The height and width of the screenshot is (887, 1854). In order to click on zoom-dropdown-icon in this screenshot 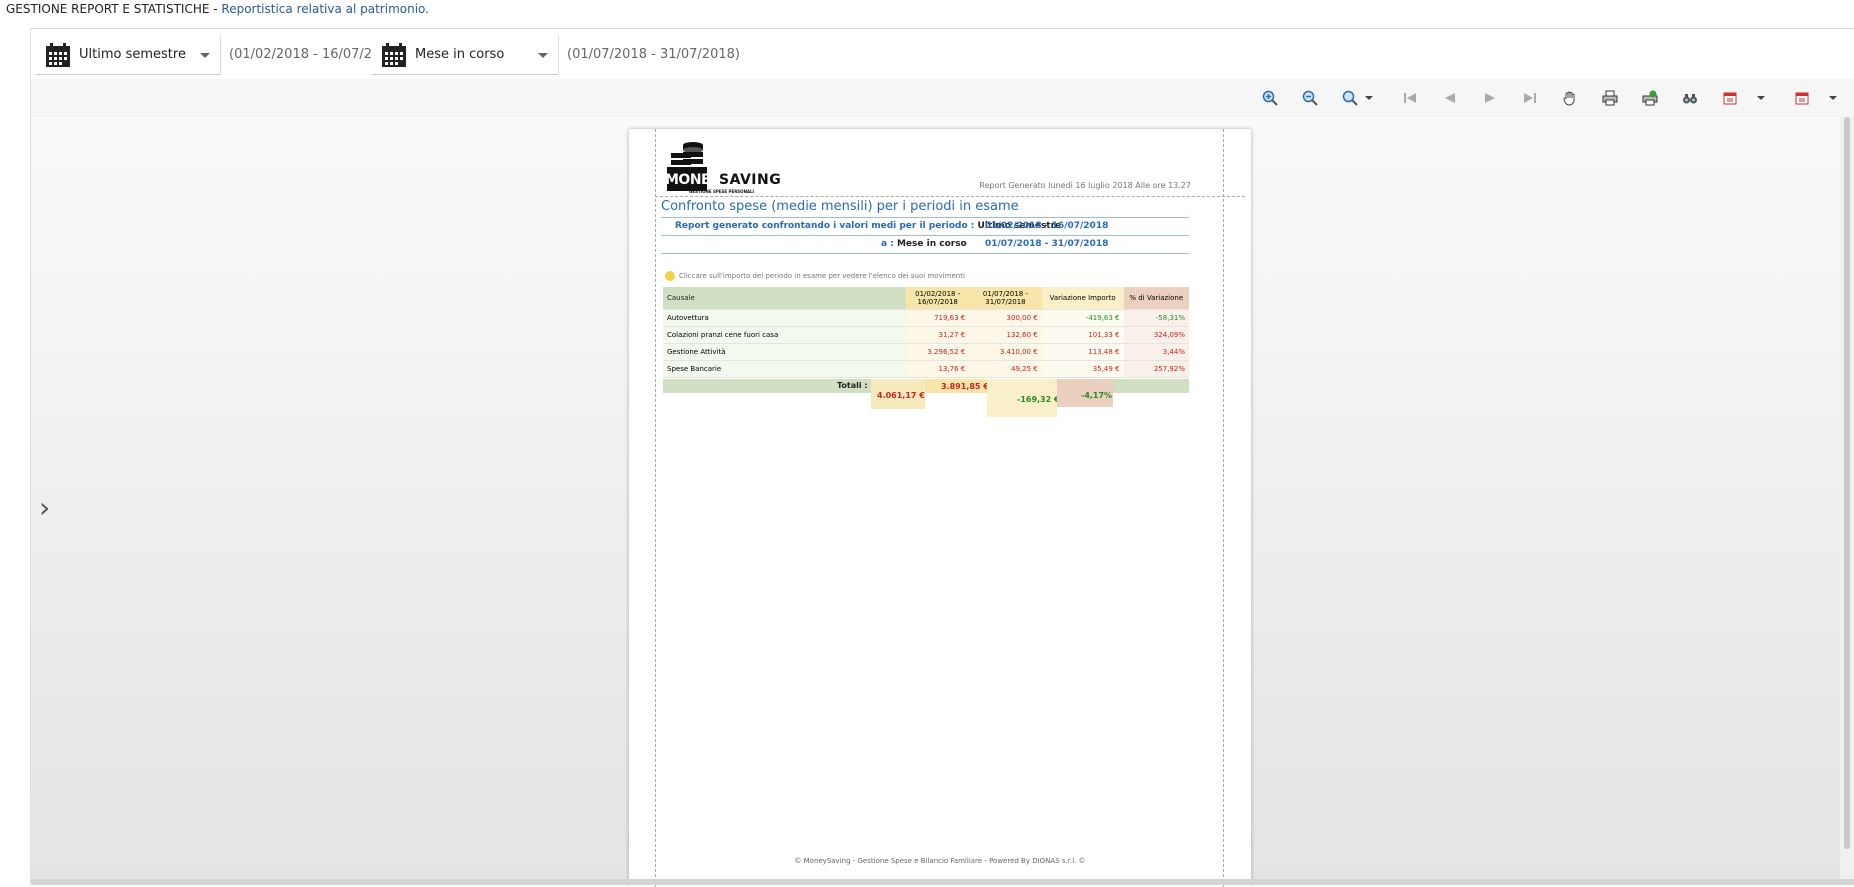, I will do `click(1350, 98)`.